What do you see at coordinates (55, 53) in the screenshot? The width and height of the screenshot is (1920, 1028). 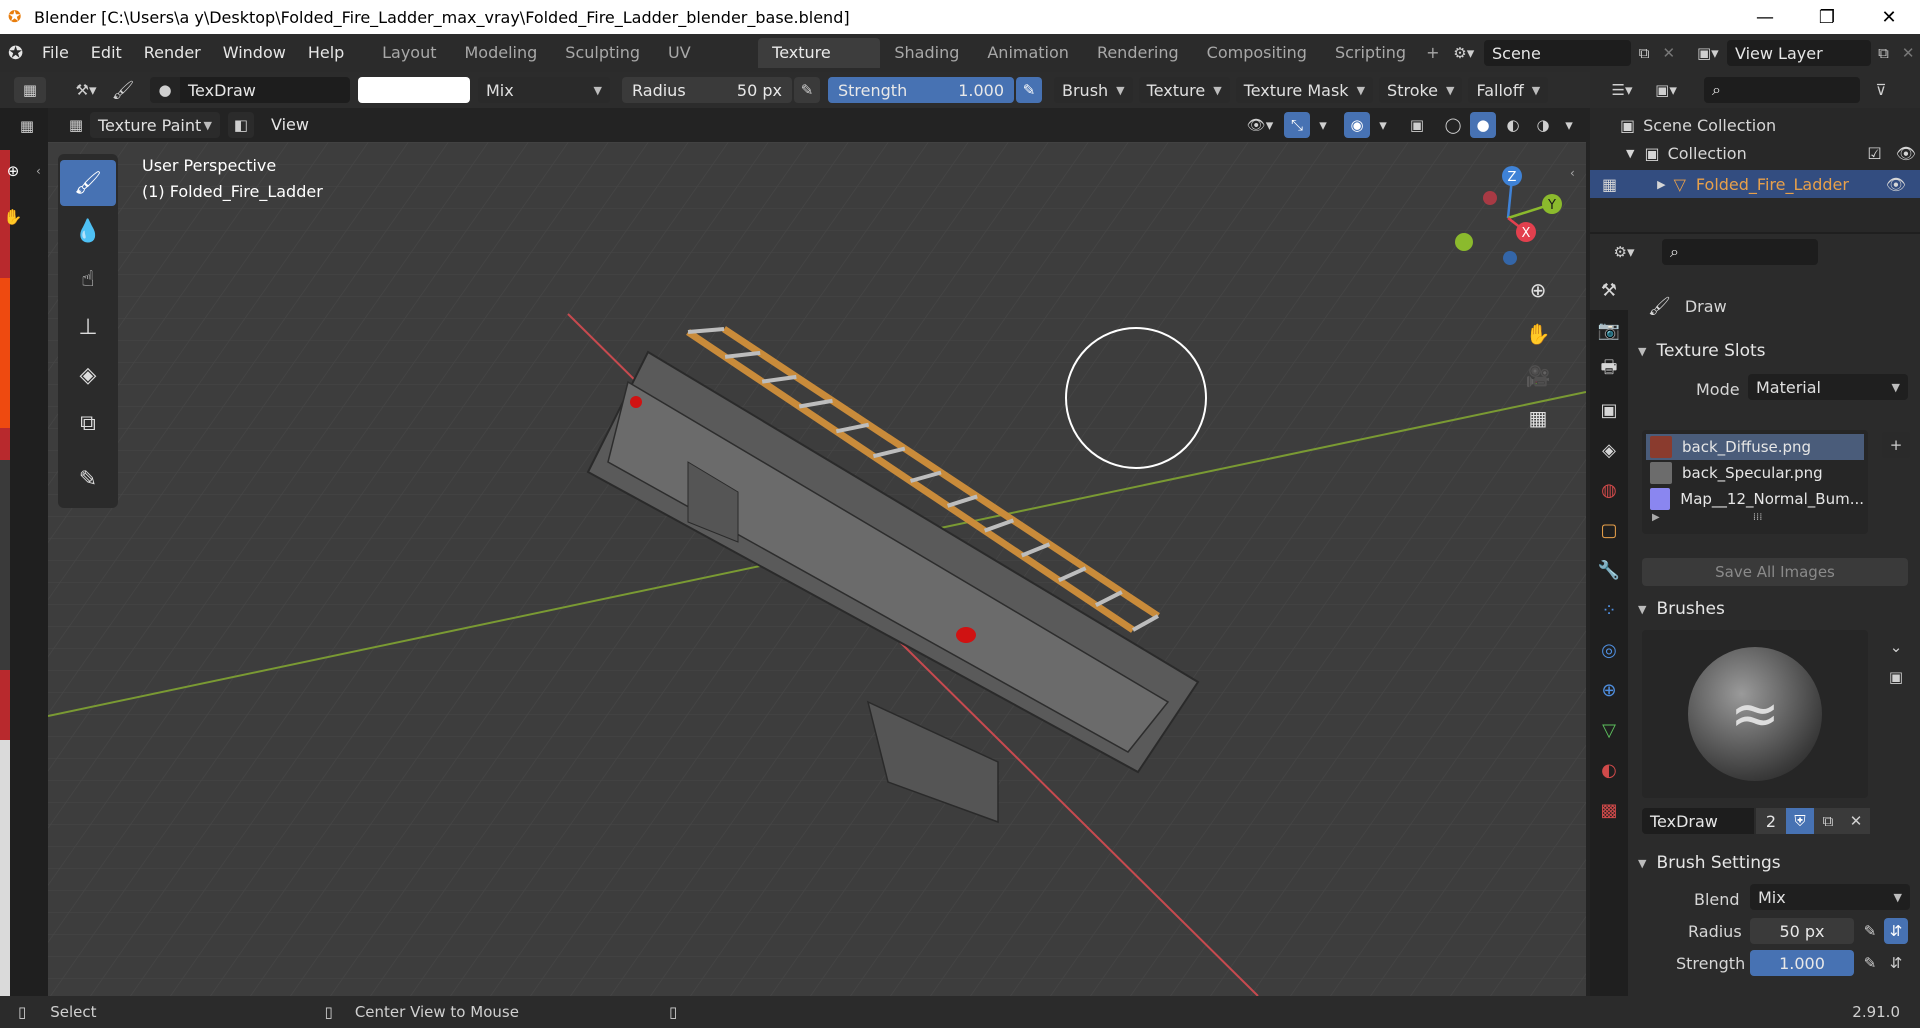 I see `menu-file: File` at bounding box center [55, 53].